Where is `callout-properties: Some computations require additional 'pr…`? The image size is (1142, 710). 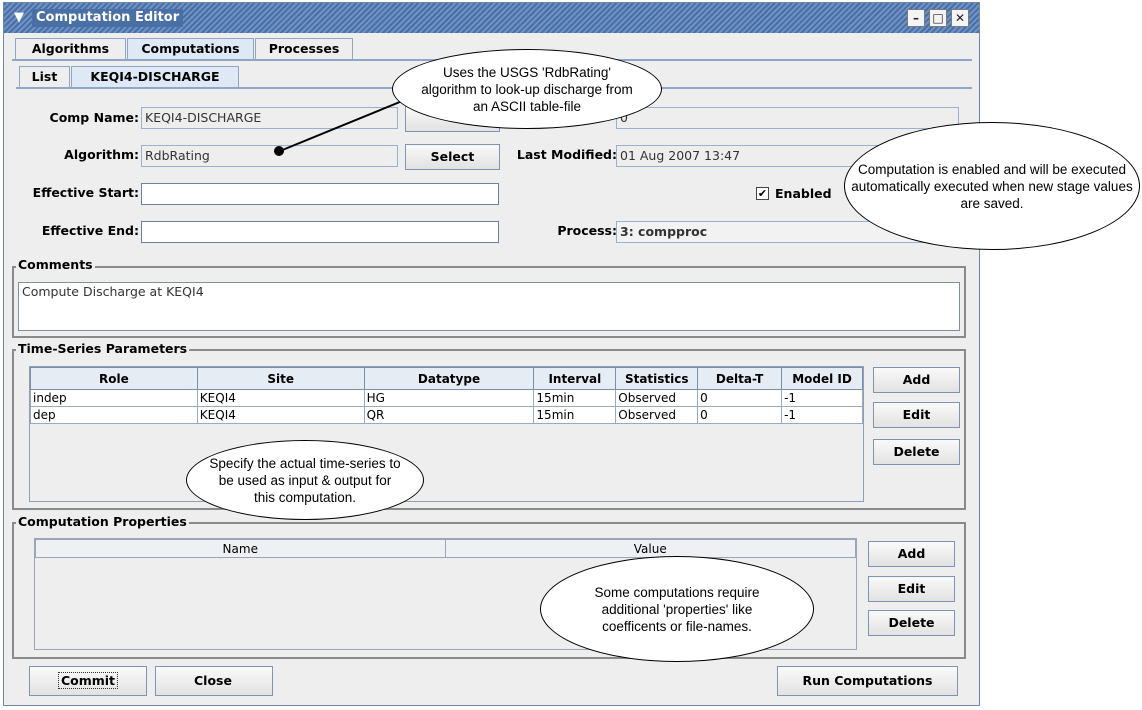
callout-properties: Some computations require additional 'pr… is located at coordinates (677, 609).